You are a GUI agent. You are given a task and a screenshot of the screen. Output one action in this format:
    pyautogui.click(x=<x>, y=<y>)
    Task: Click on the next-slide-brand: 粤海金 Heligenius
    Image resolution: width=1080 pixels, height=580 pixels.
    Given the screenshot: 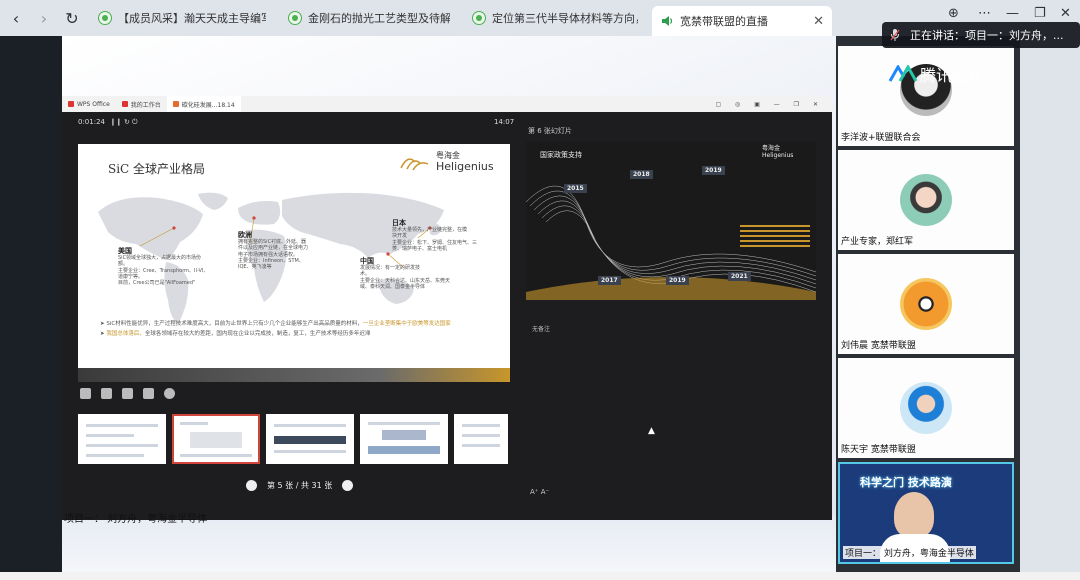 What is the action you would take?
    pyautogui.click(x=778, y=152)
    